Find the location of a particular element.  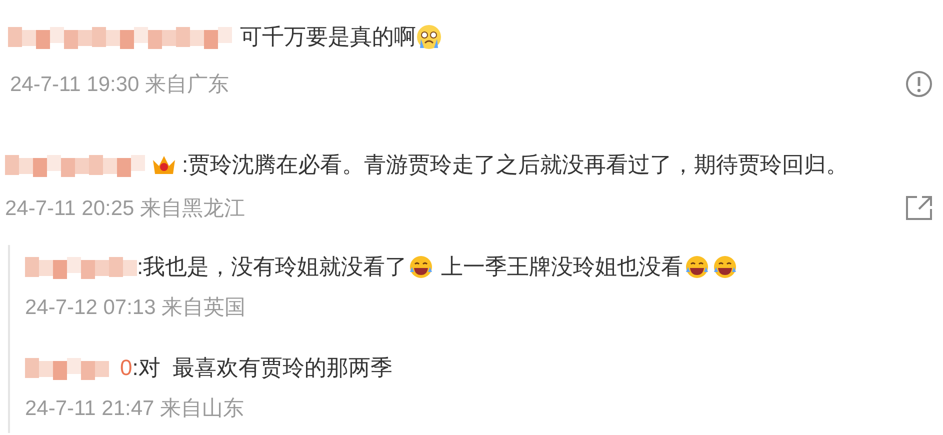

comment-text: :对 最喜欢有贾玲的那两季 is located at coordinates (262, 368).